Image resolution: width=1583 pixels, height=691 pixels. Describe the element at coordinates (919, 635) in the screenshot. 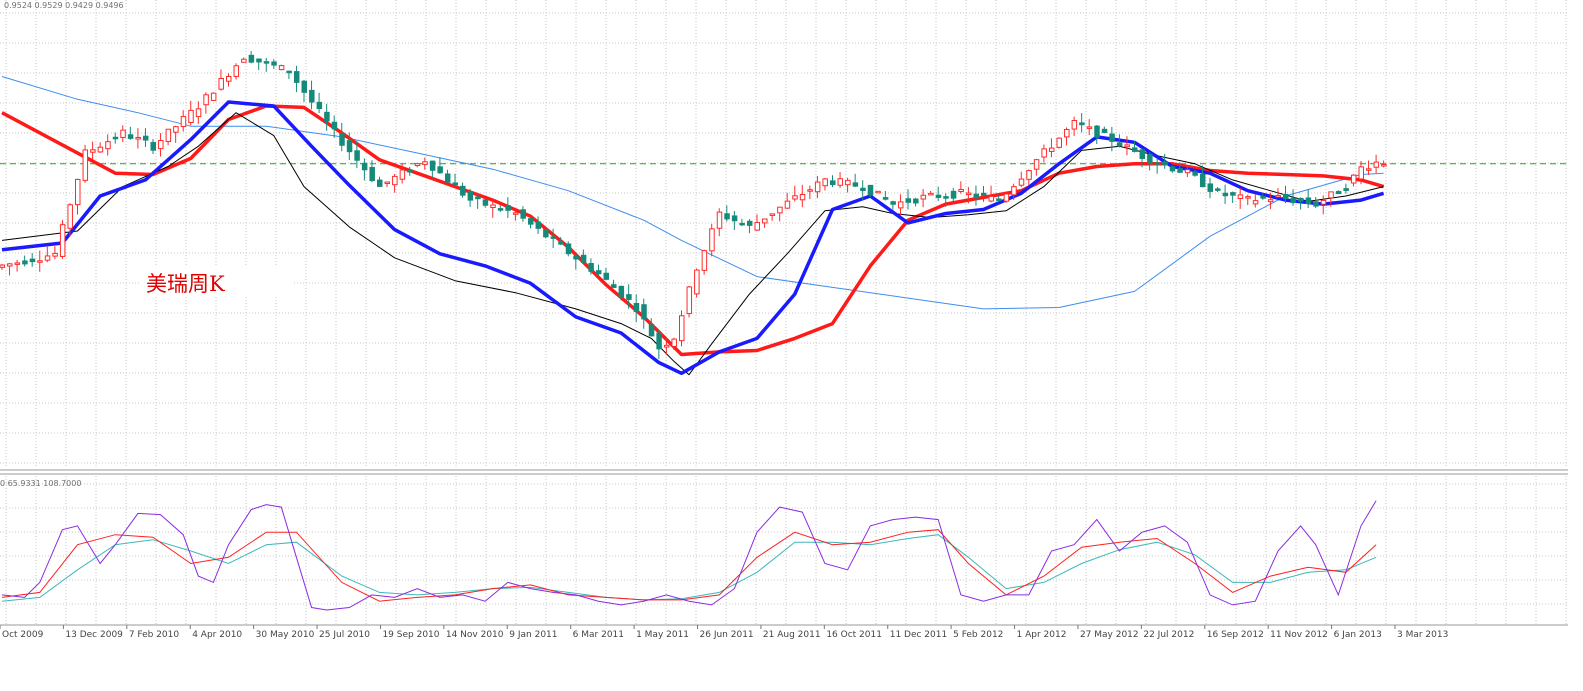

I see `x-tick-label: 11 Dec 2011` at that location.